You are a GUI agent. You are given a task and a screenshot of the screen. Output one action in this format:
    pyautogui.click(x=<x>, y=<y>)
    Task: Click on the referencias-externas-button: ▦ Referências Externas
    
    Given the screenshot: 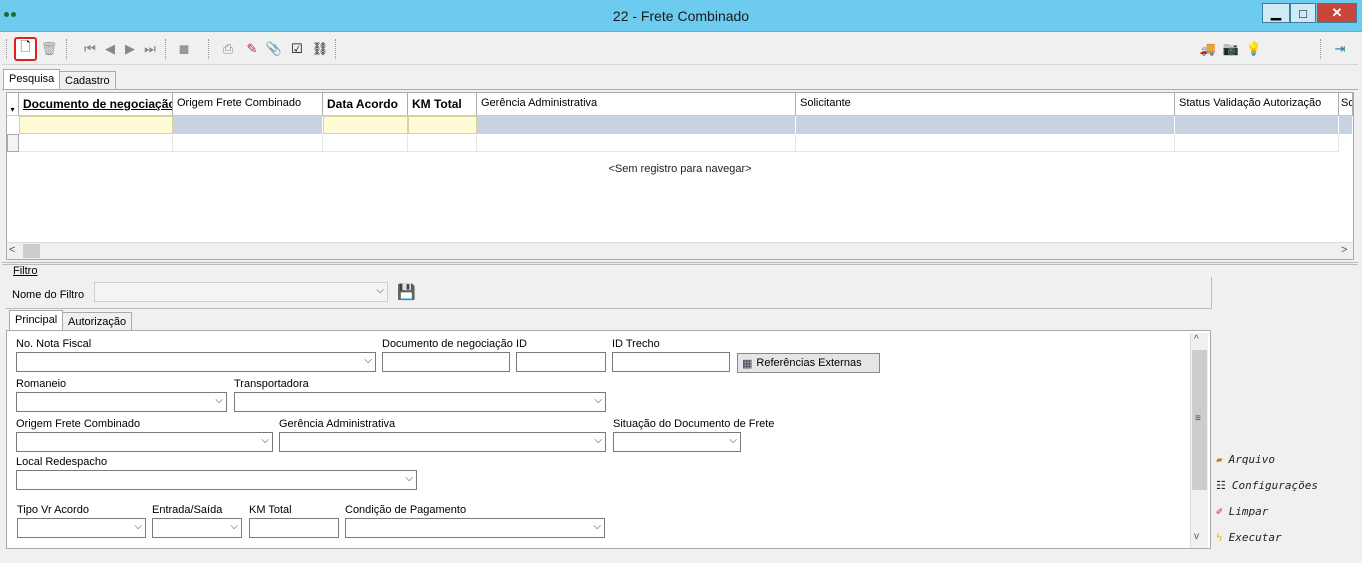 What is the action you would take?
    pyautogui.click(x=808, y=363)
    